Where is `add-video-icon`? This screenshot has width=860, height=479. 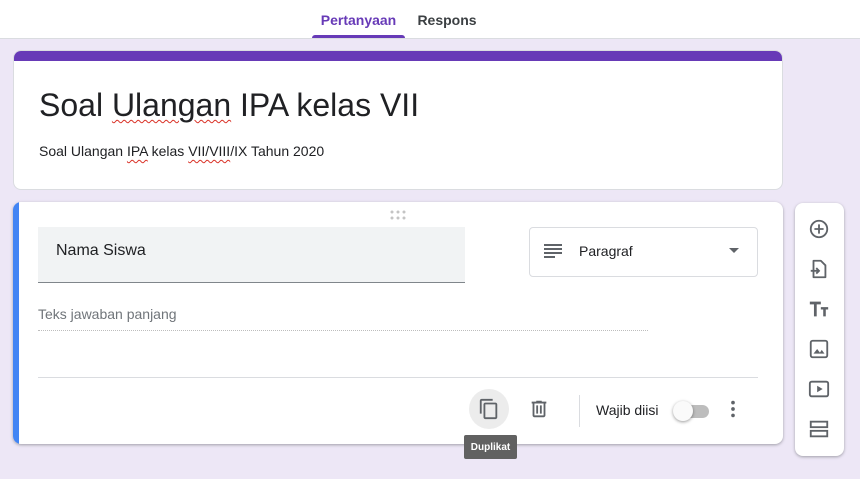 add-video-icon is located at coordinates (819, 389).